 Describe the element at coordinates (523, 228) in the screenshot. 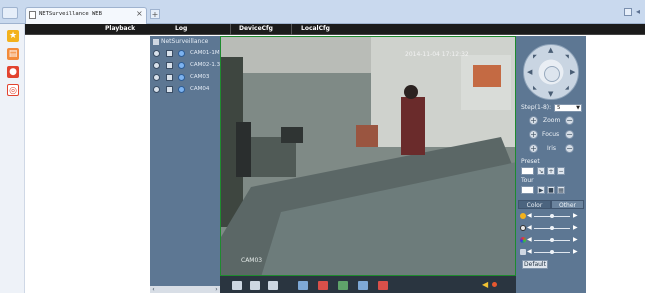

I see `contrast-icon` at that location.